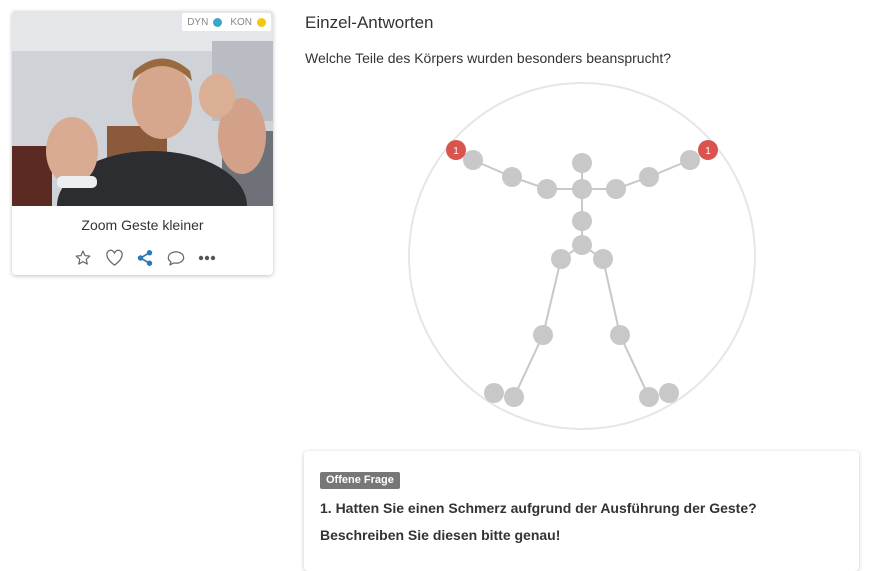 The height and width of the screenshot is (571, 872). Describe the element at coordinates (582, 245) in the screenshot. I see `pelvis-joint` at that location.